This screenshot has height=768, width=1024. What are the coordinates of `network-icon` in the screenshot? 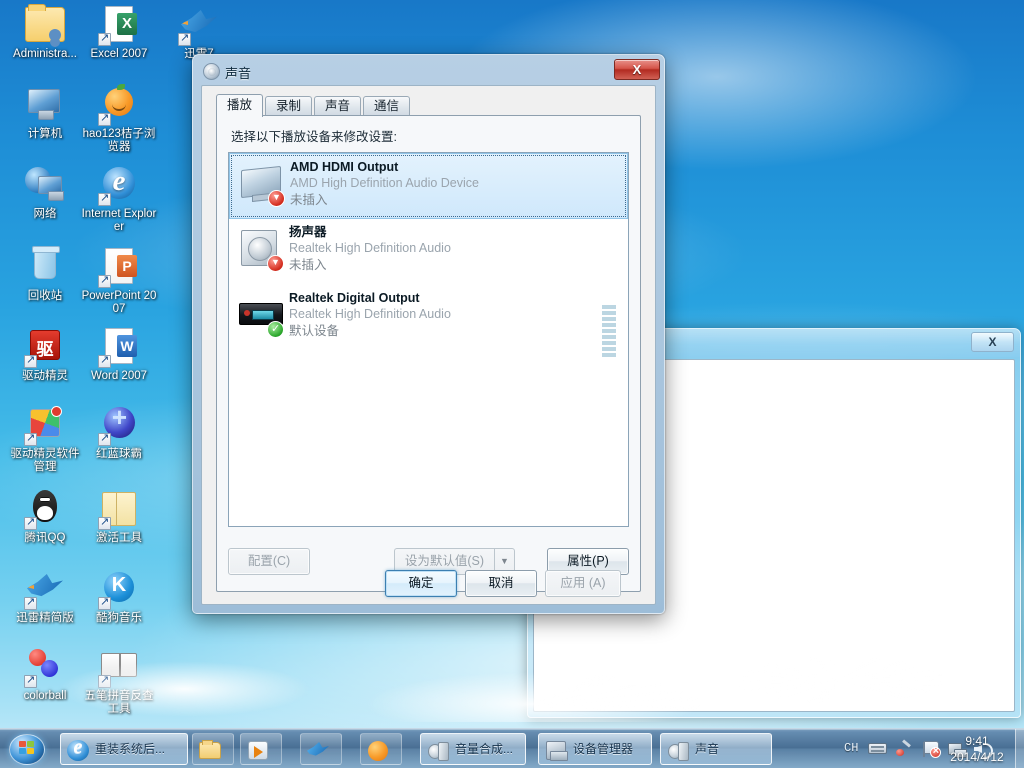 It's located at (45, 185).